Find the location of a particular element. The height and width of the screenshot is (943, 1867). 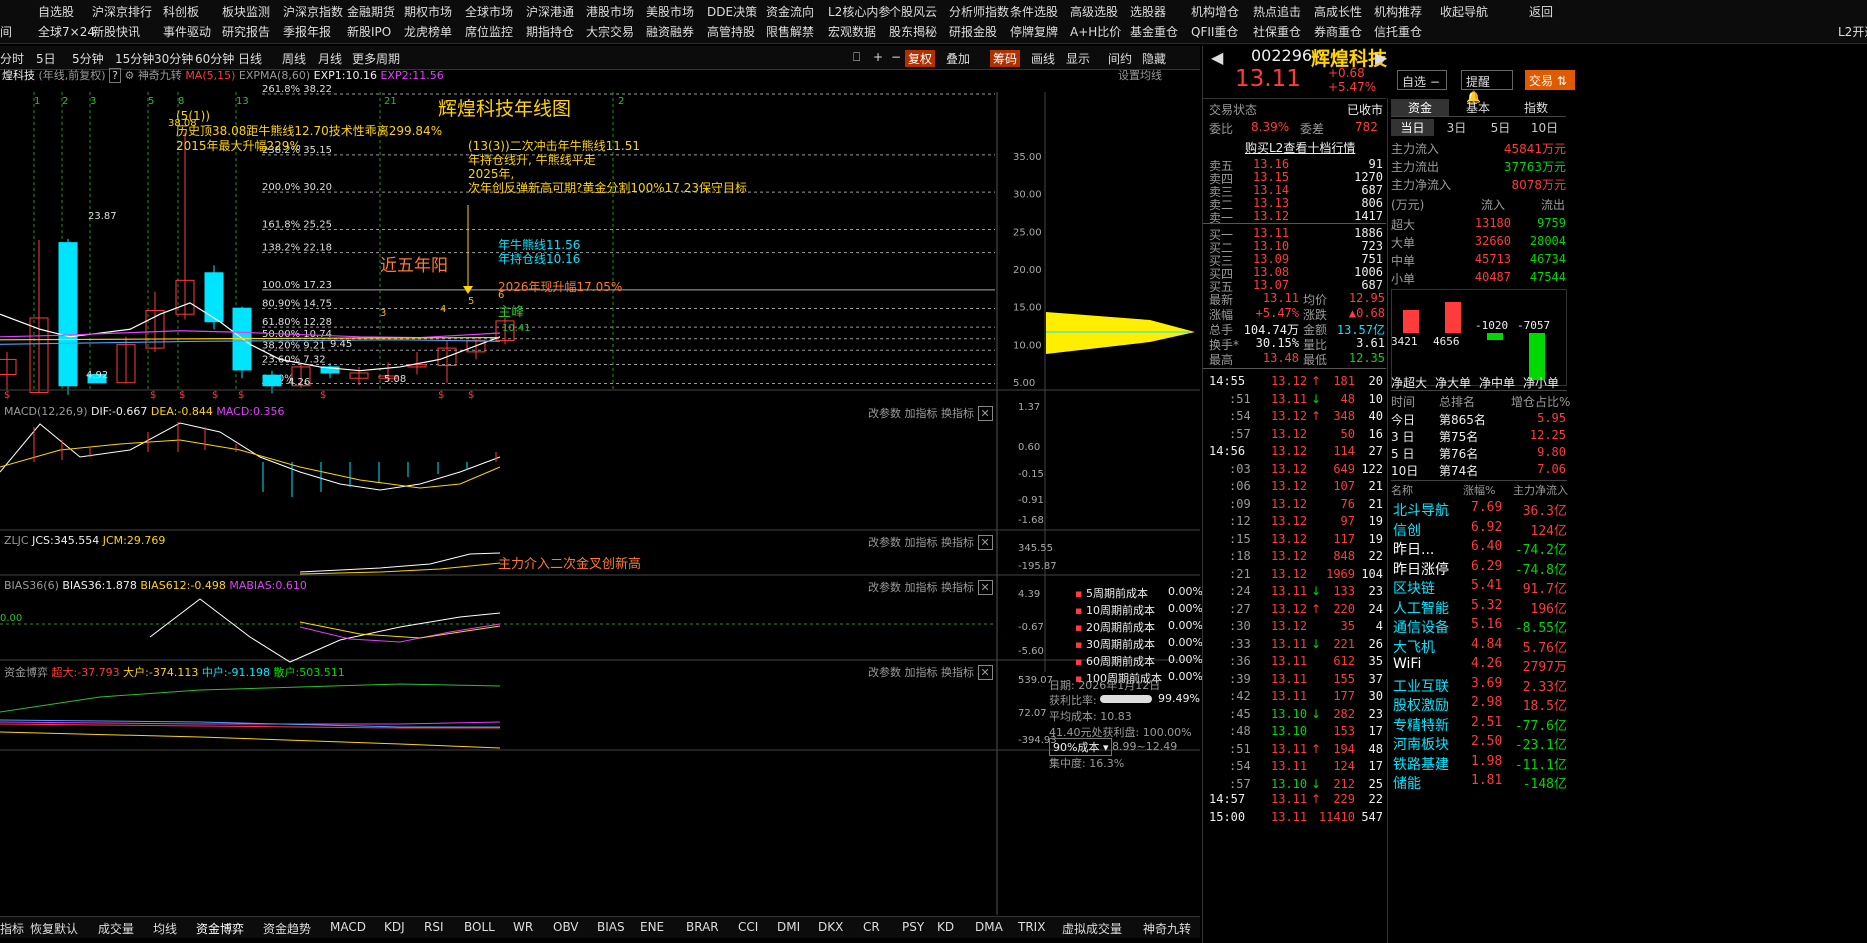

toolbar-tool: 间约 is located at coordinates (1120, 58).